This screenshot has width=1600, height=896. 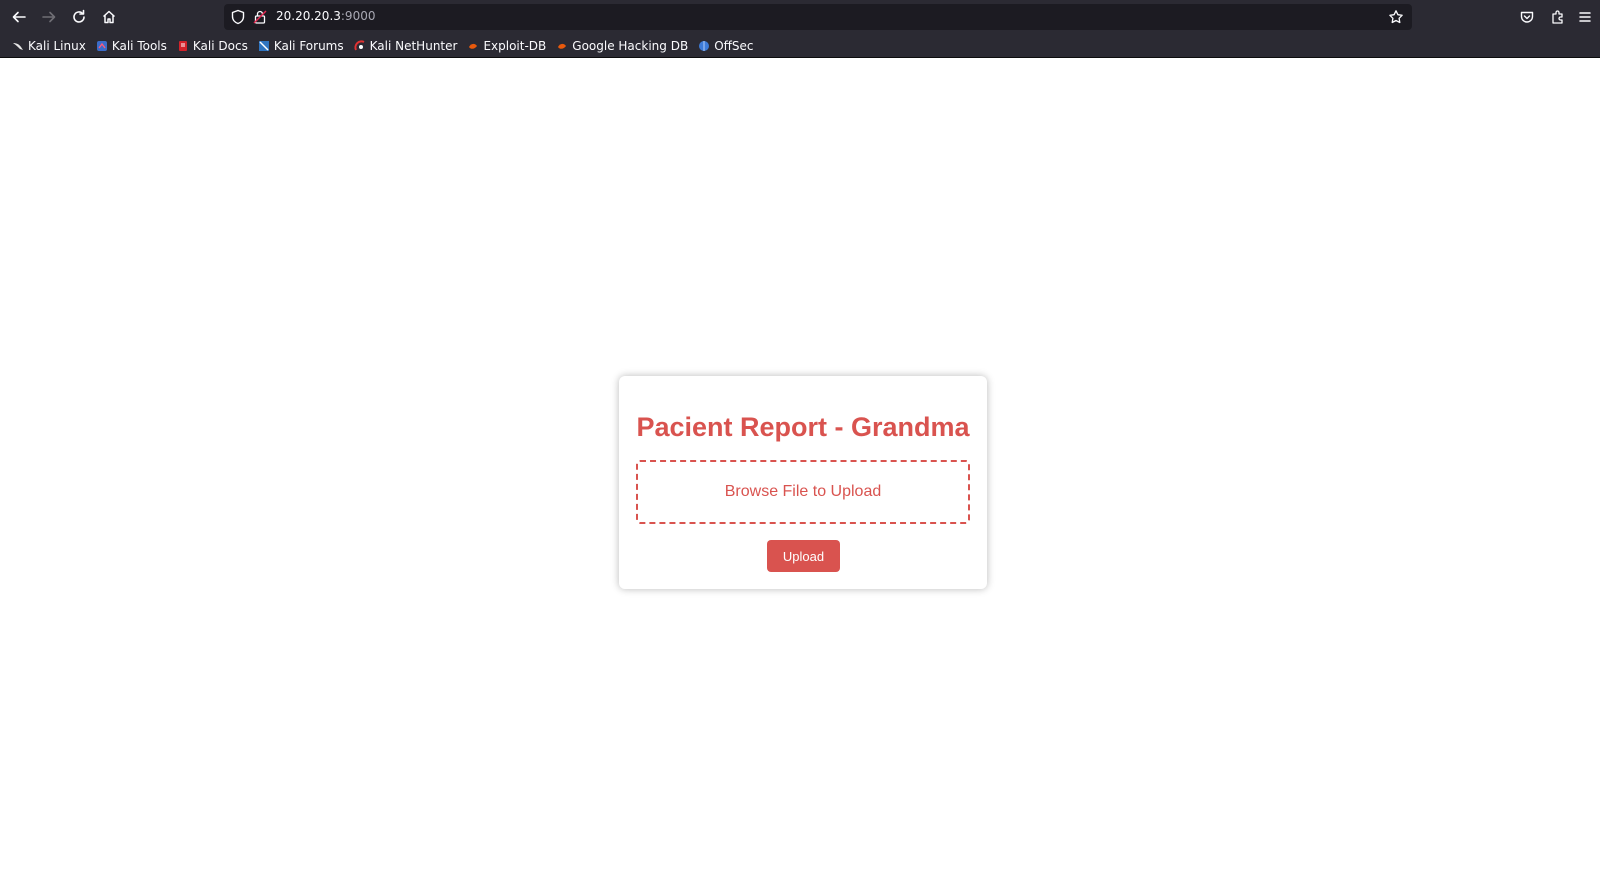 I want to click on bookmark-label: Kali Linux, so click(x=57, y=45).